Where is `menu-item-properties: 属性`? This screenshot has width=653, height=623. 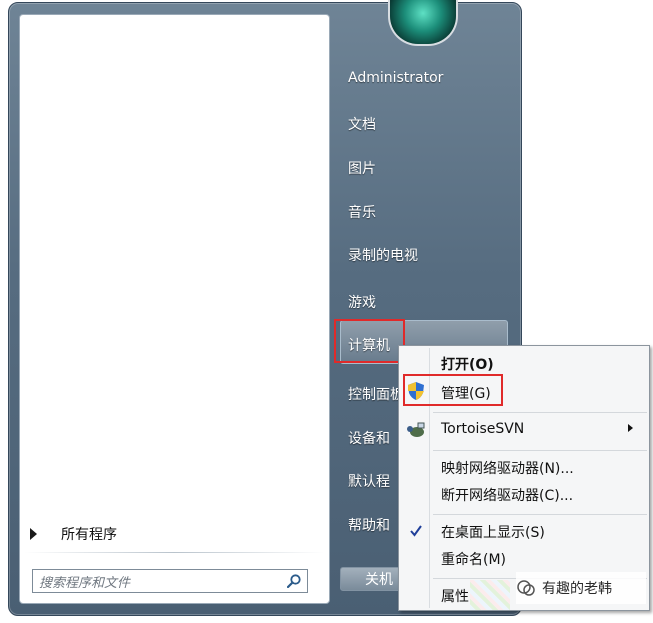 menu-item-properties: 属性 is located at coordinates (455, 596).